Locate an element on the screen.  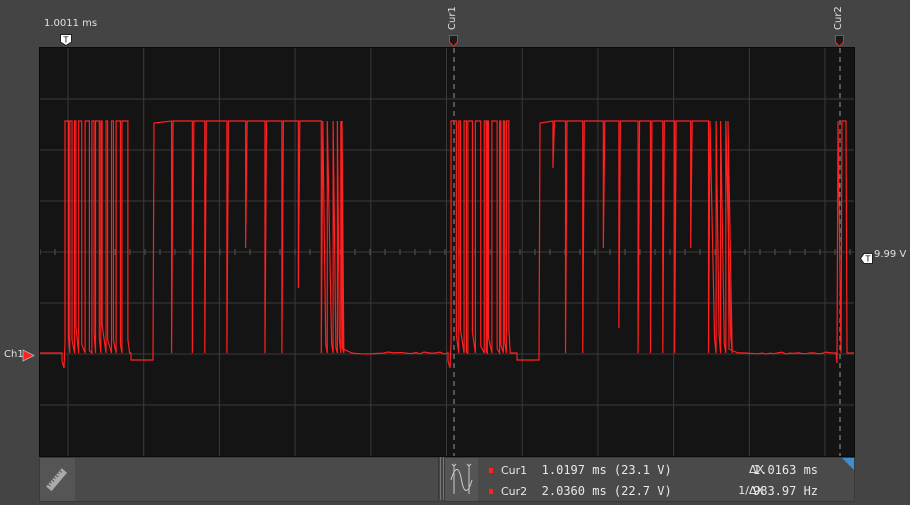
cursor1-name: Cur1 is located at coordinates (514, 470).